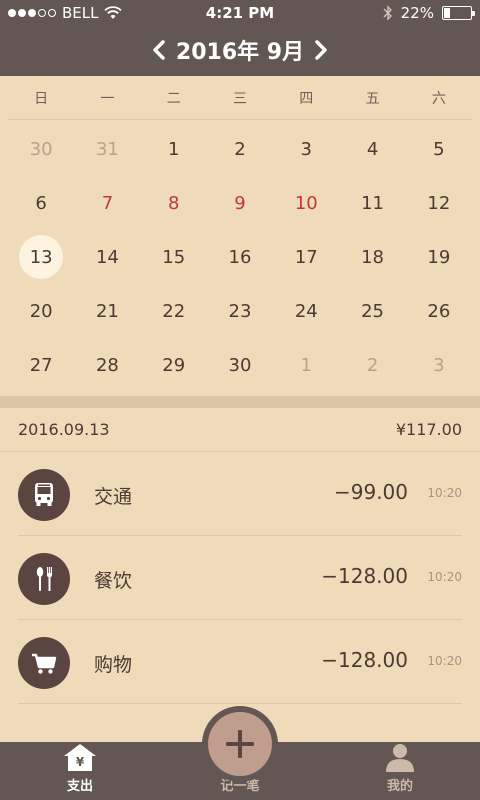 This screenshot has height=800, width=480. I want to click on calendar-day-number: 31, so click(107, 149).